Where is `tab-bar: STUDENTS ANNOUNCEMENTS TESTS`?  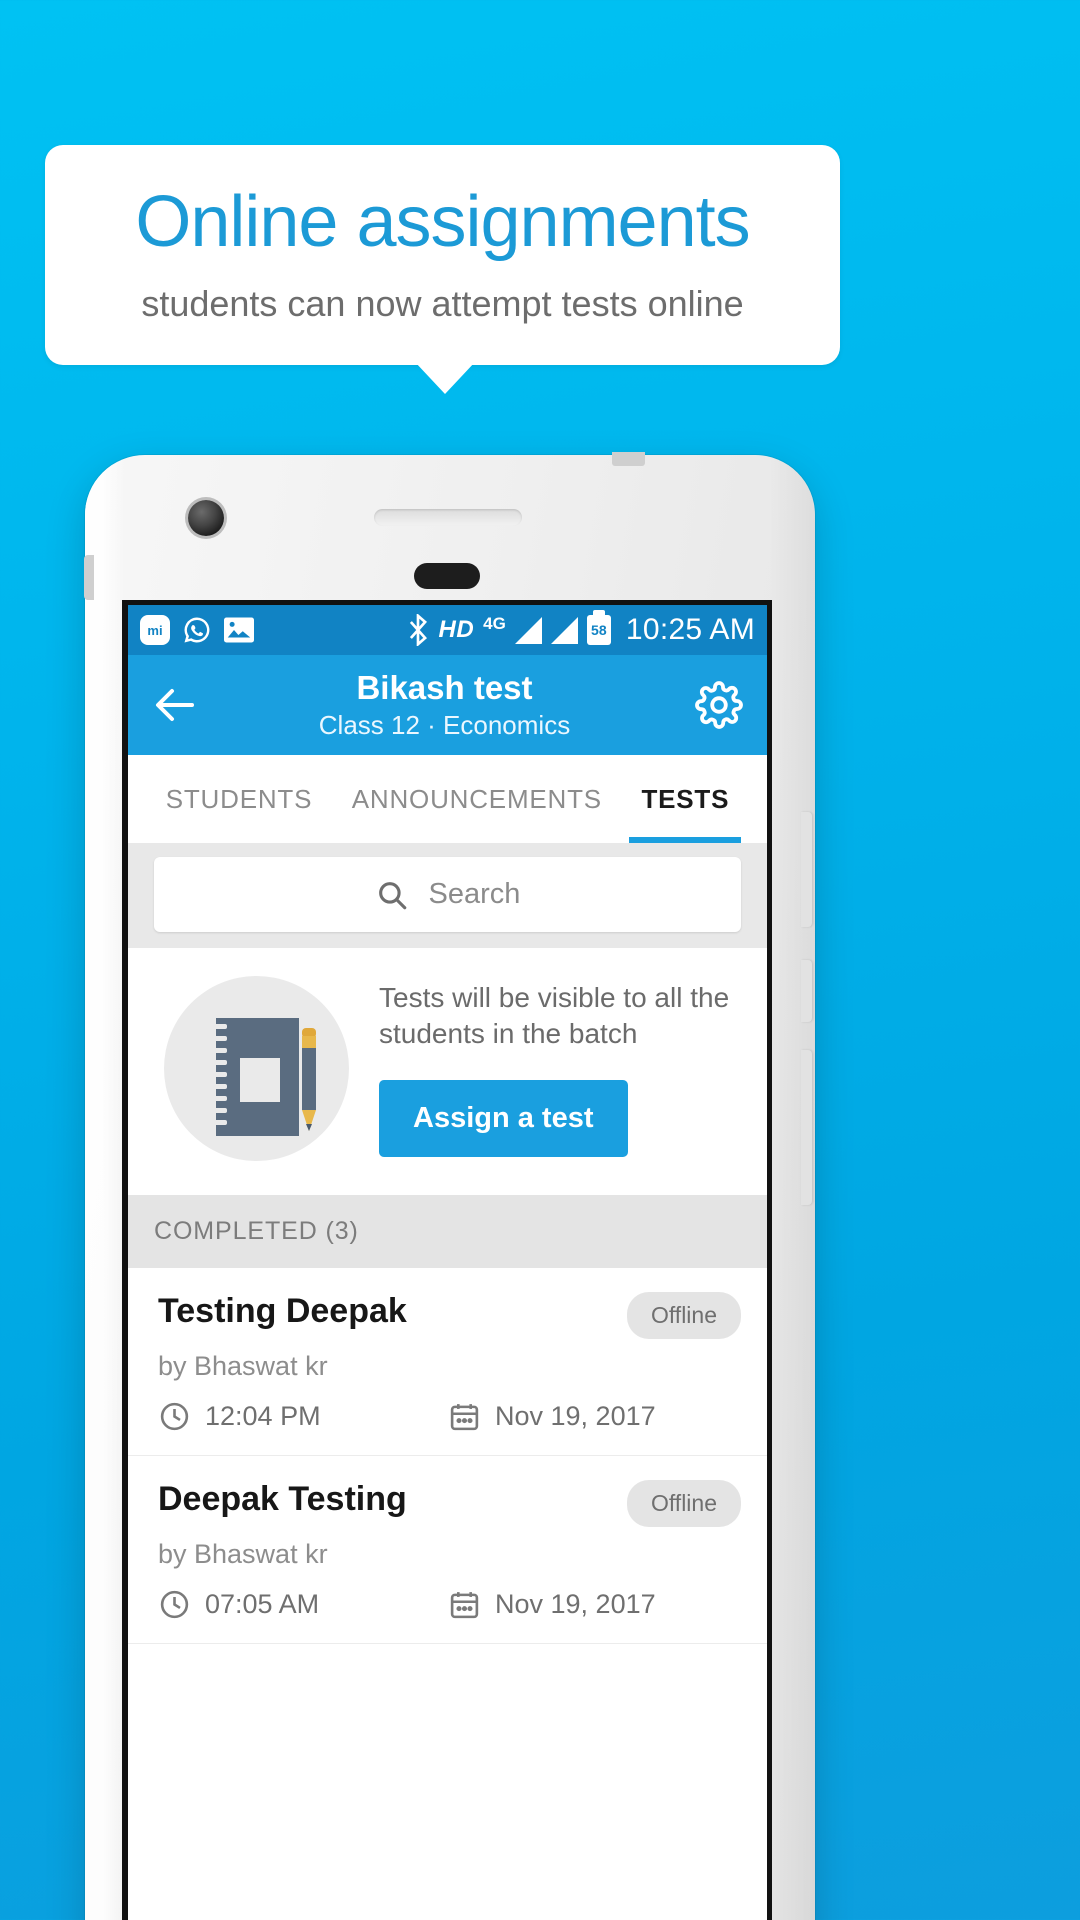
tab-bar: STUDENTS ANNOUNCEMENTS TESTS is located at coordinates (447, 799).